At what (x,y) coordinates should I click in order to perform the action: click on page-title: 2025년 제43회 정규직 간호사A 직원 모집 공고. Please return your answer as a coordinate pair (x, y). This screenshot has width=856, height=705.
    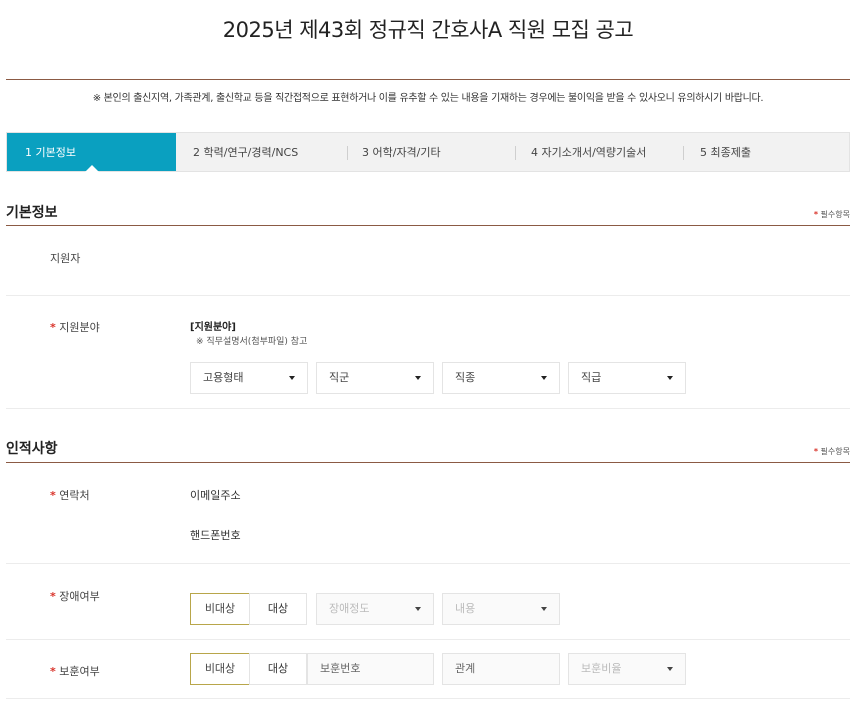
    Looking at the image, I should click on (428, 30).